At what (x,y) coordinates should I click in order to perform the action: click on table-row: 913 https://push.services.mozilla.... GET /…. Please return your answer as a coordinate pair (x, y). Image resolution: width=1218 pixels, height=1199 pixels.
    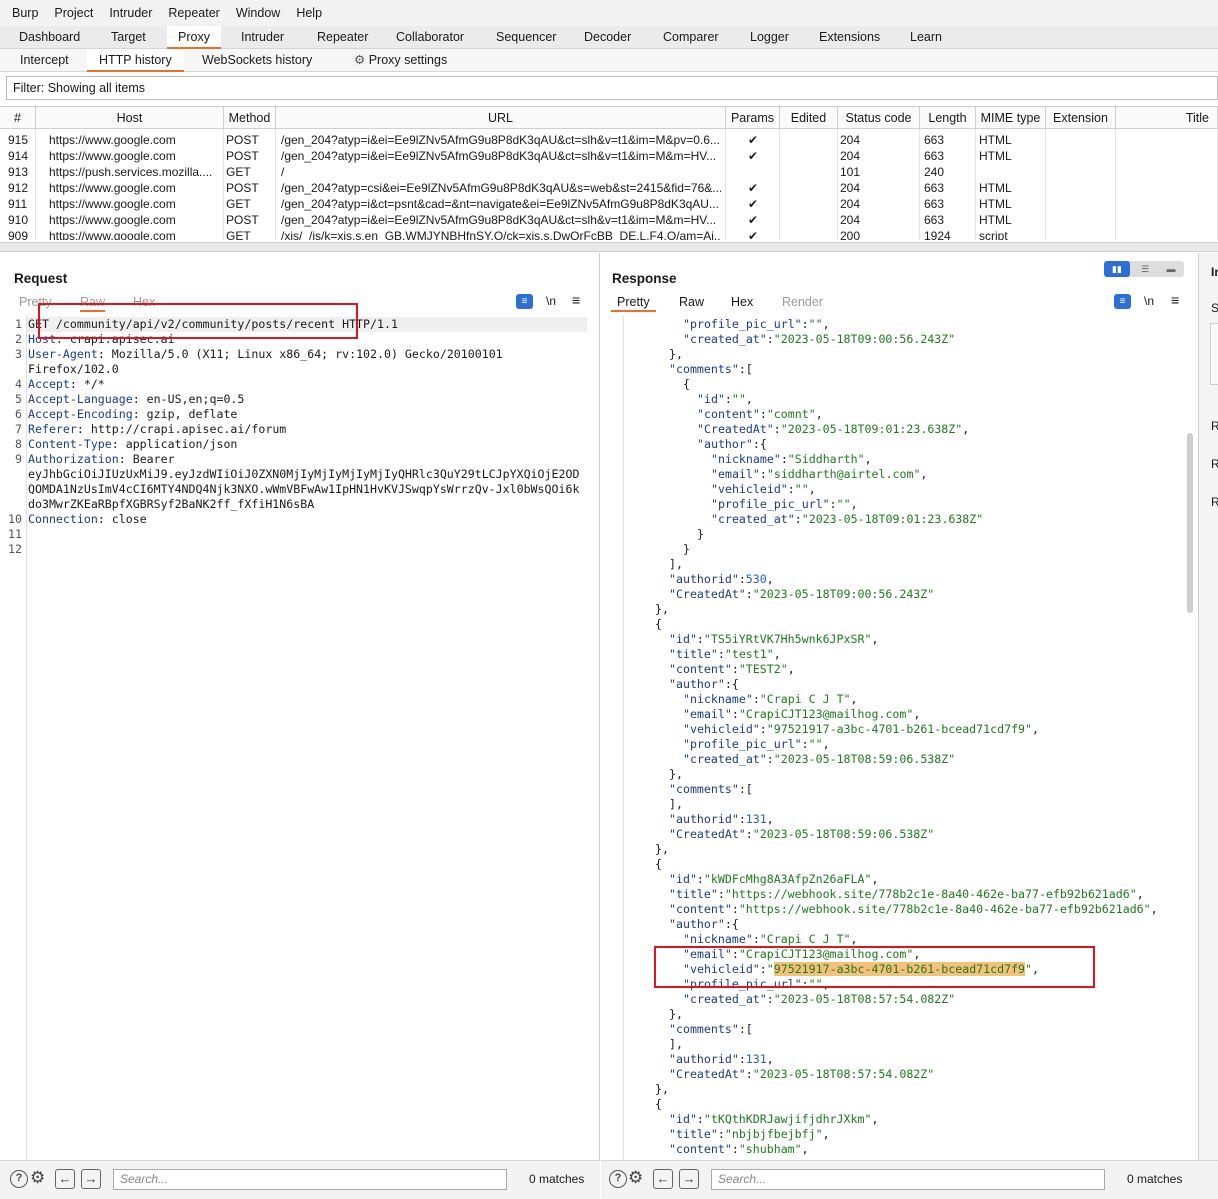
    Looking at the image, I should click on (609, 172).